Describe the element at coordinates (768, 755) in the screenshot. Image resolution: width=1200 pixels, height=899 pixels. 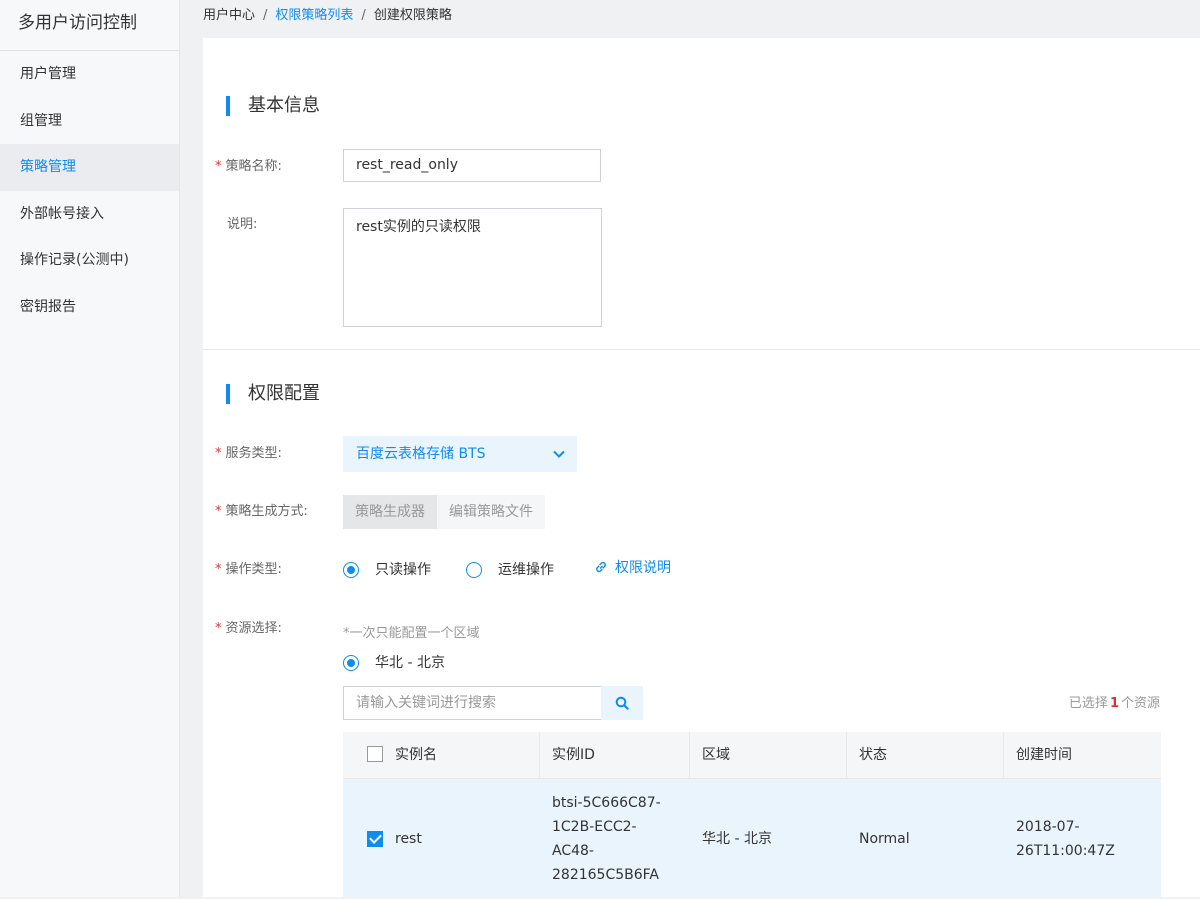
I see `header-region: 区域` at that location.